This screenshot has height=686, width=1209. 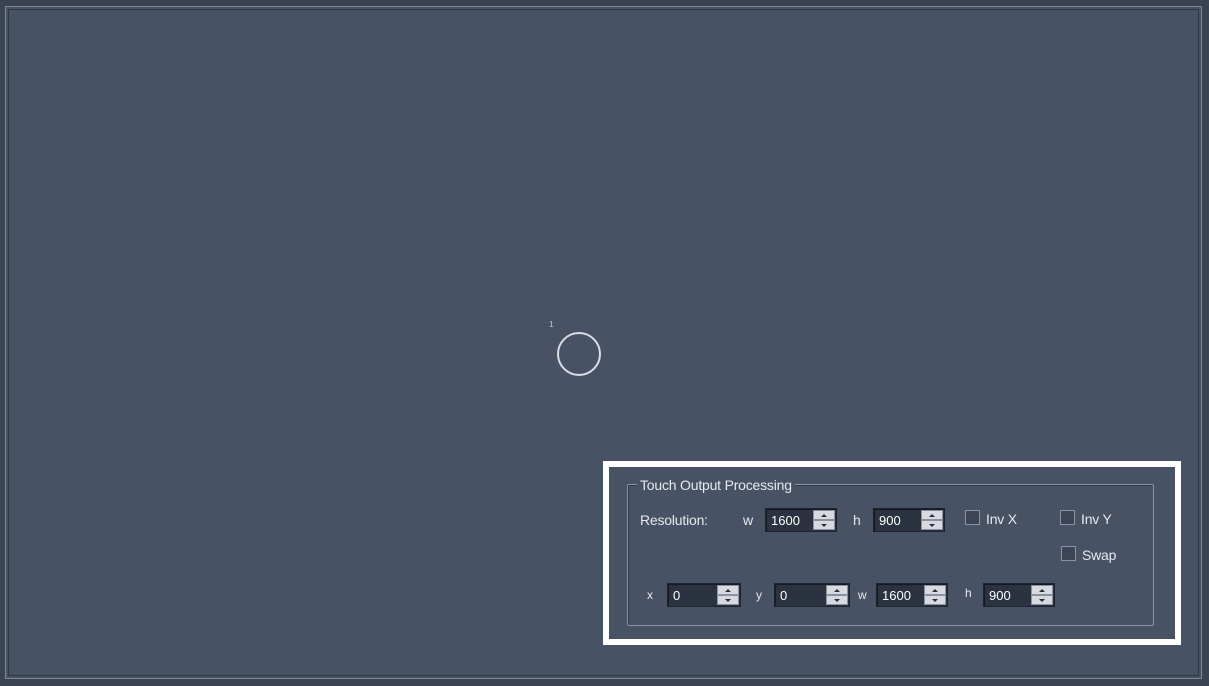 What do you see at coordinates (824, 515) in the screenshot?
I see `res-width-up-button` at bounding box center [824, 515].